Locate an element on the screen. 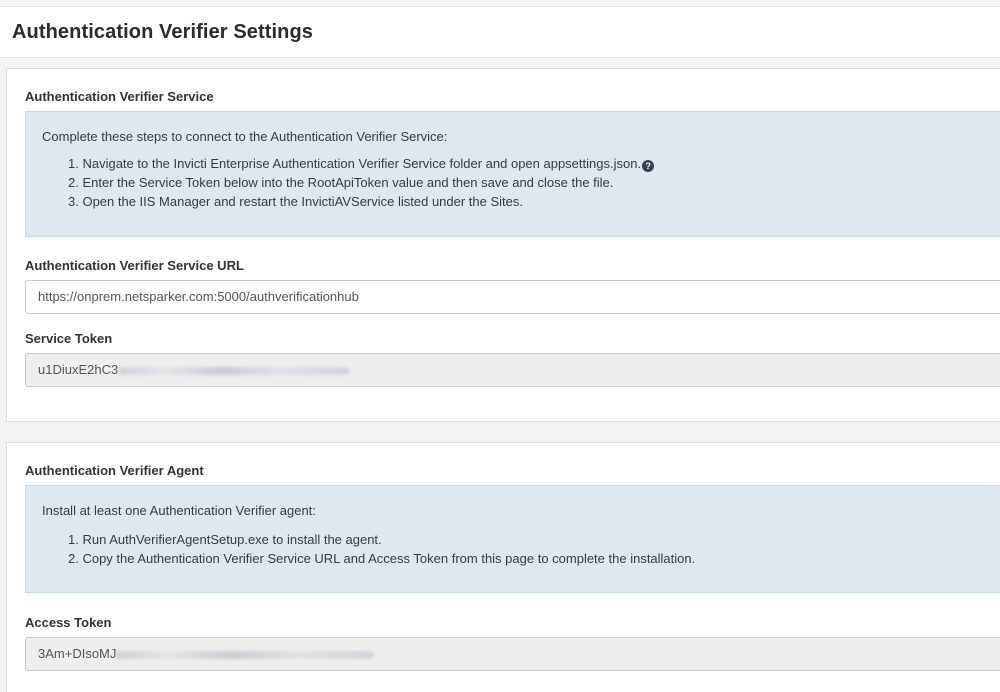 This screenshot has width=1000, height=692. service-token-input: u1DiuxE2hC3 is located at coordinates (512, 370).